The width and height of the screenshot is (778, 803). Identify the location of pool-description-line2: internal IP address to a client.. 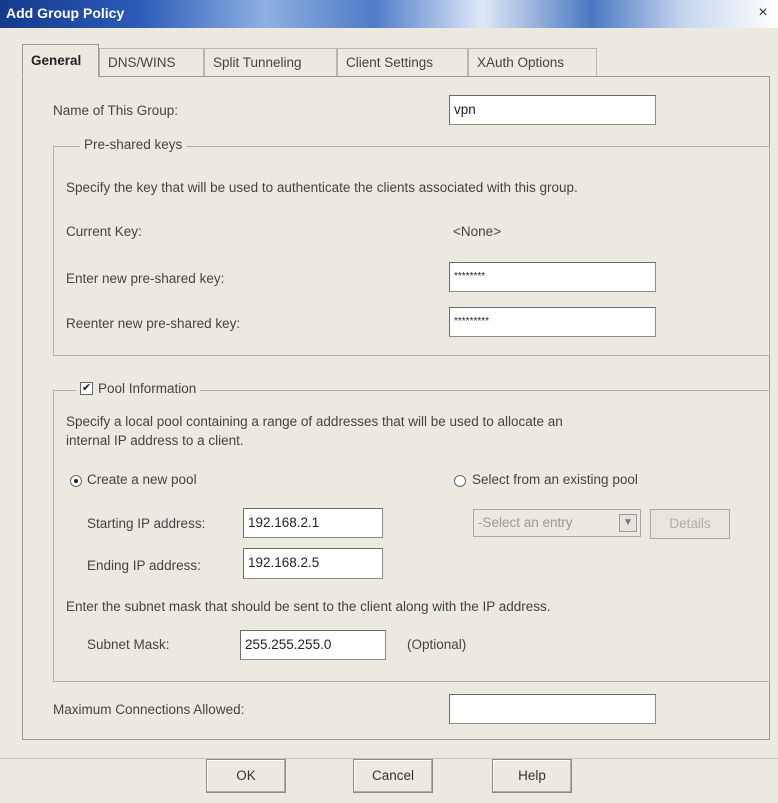
(155, 440).